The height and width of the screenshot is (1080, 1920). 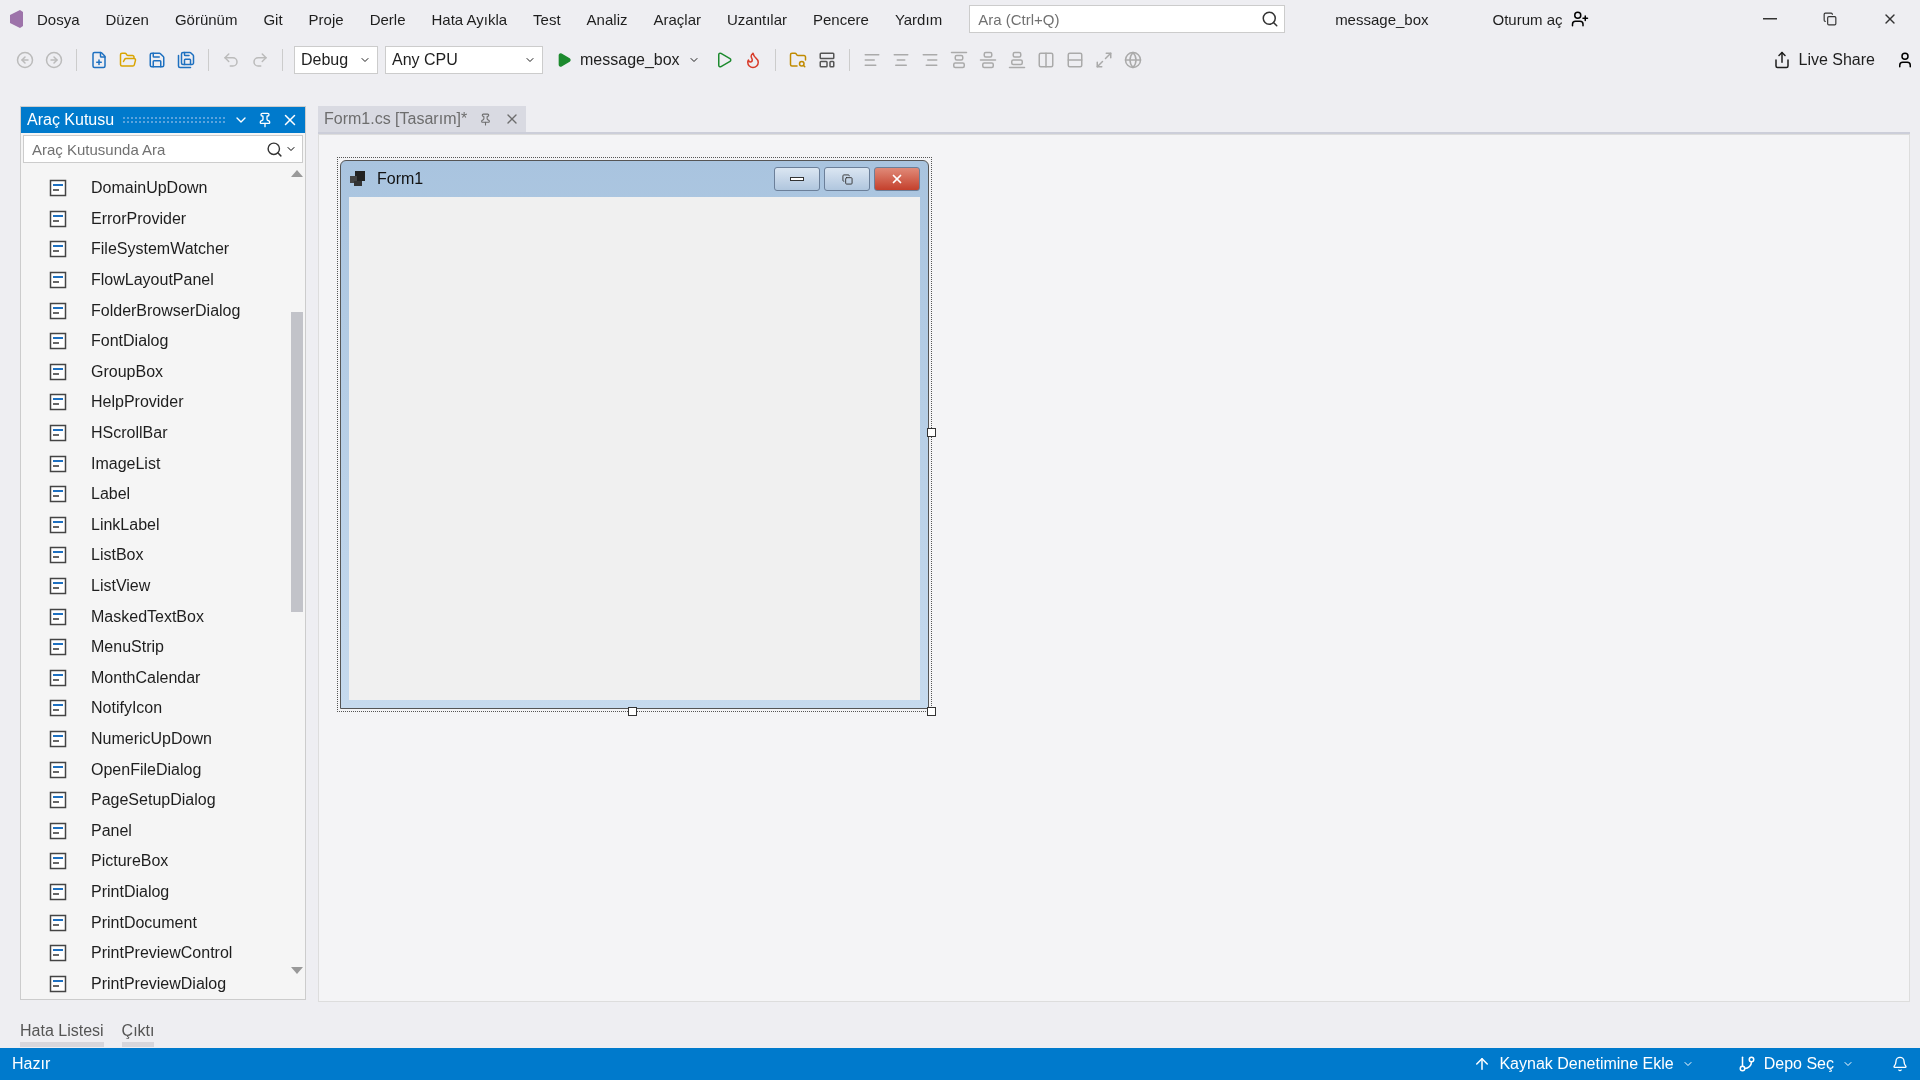 What do you see at coordinates (16, 19) in the screenshot?
I see `app-logo-icon` at bounding box center [16, 19].